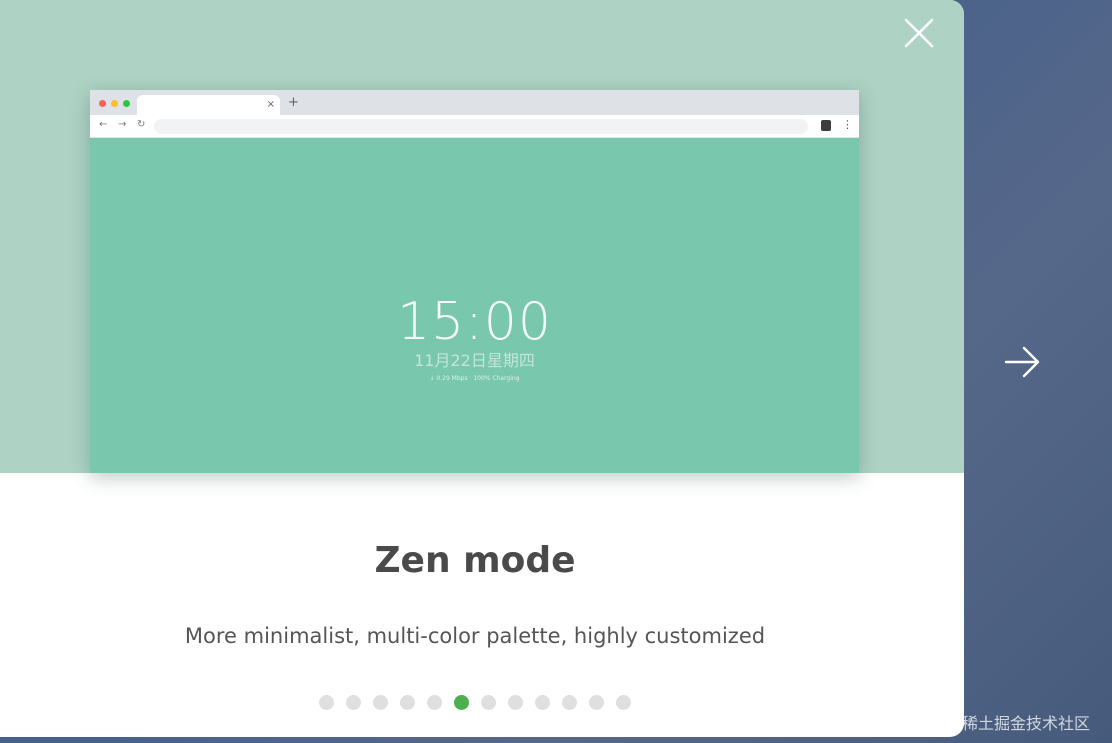  What do you see at coordinates (474, 378) in the screenshot?
I see `preview-status: ↓ 0.29 Mbps · 100% Charging` at bounding box center [474, 378].